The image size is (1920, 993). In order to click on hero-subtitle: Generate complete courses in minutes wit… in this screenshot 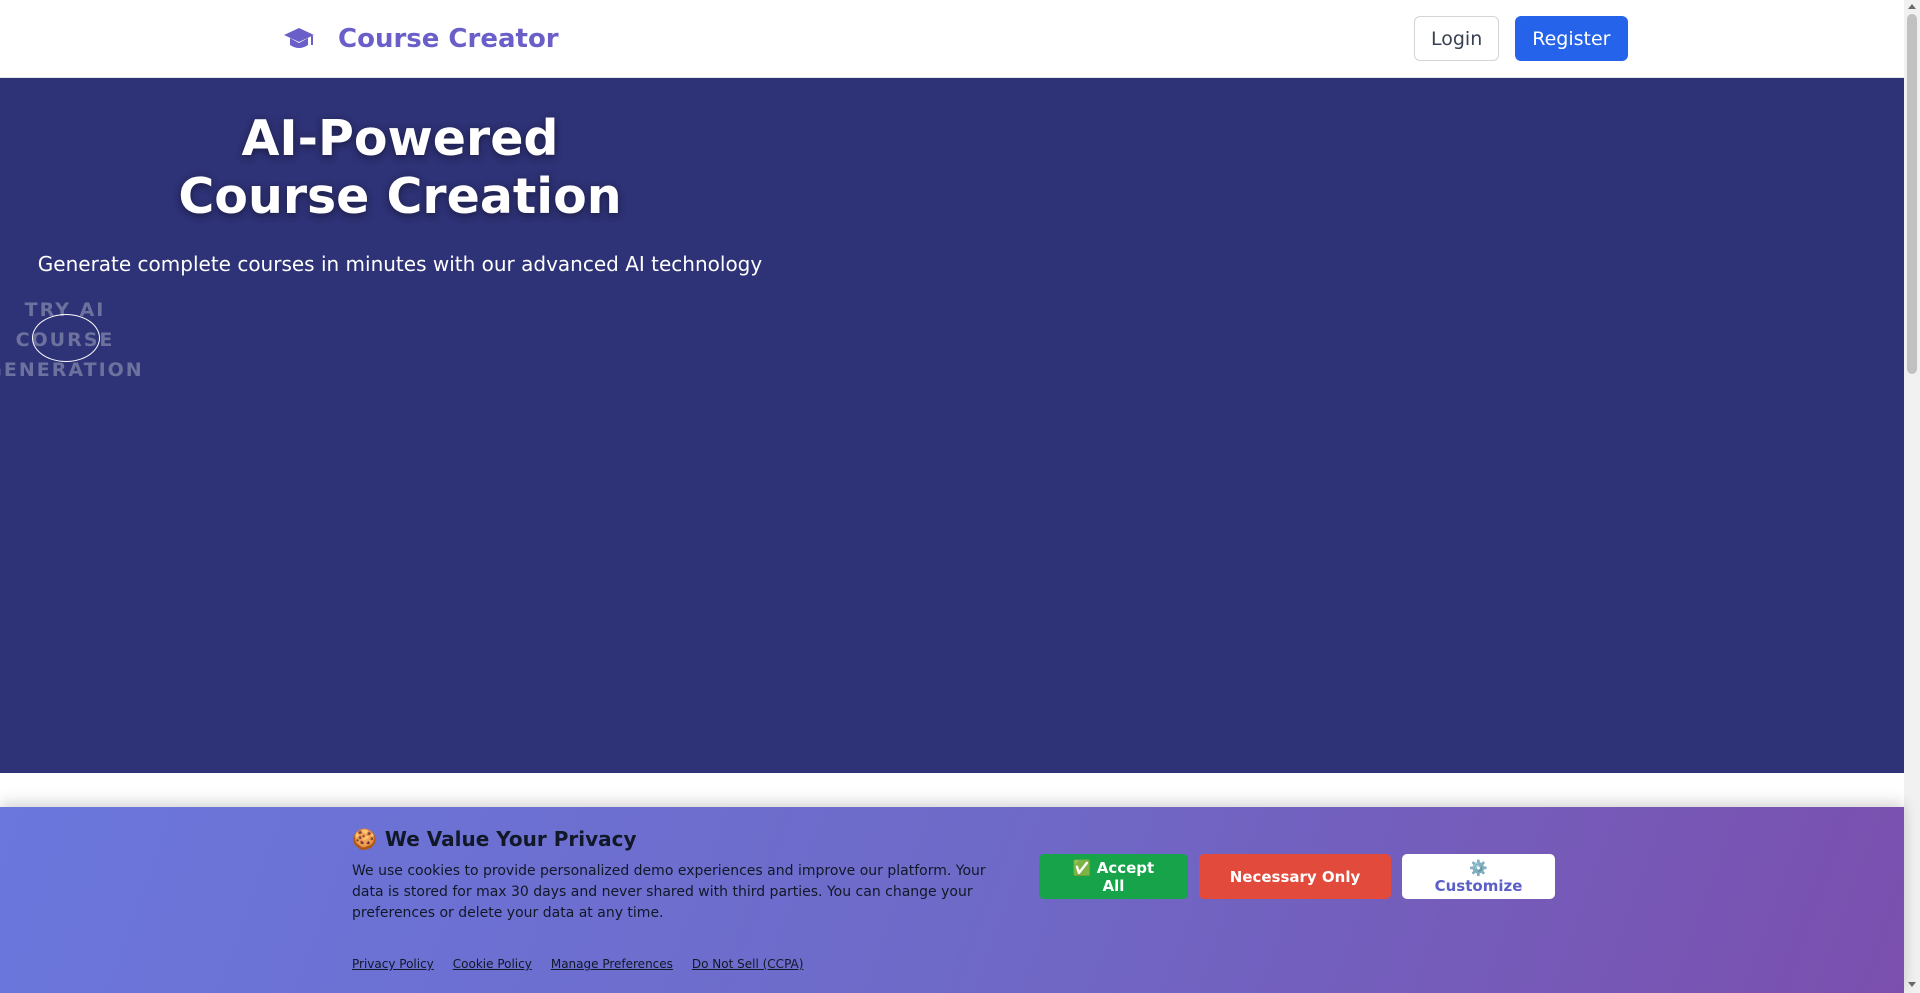, I will do `click(400, 264)`.